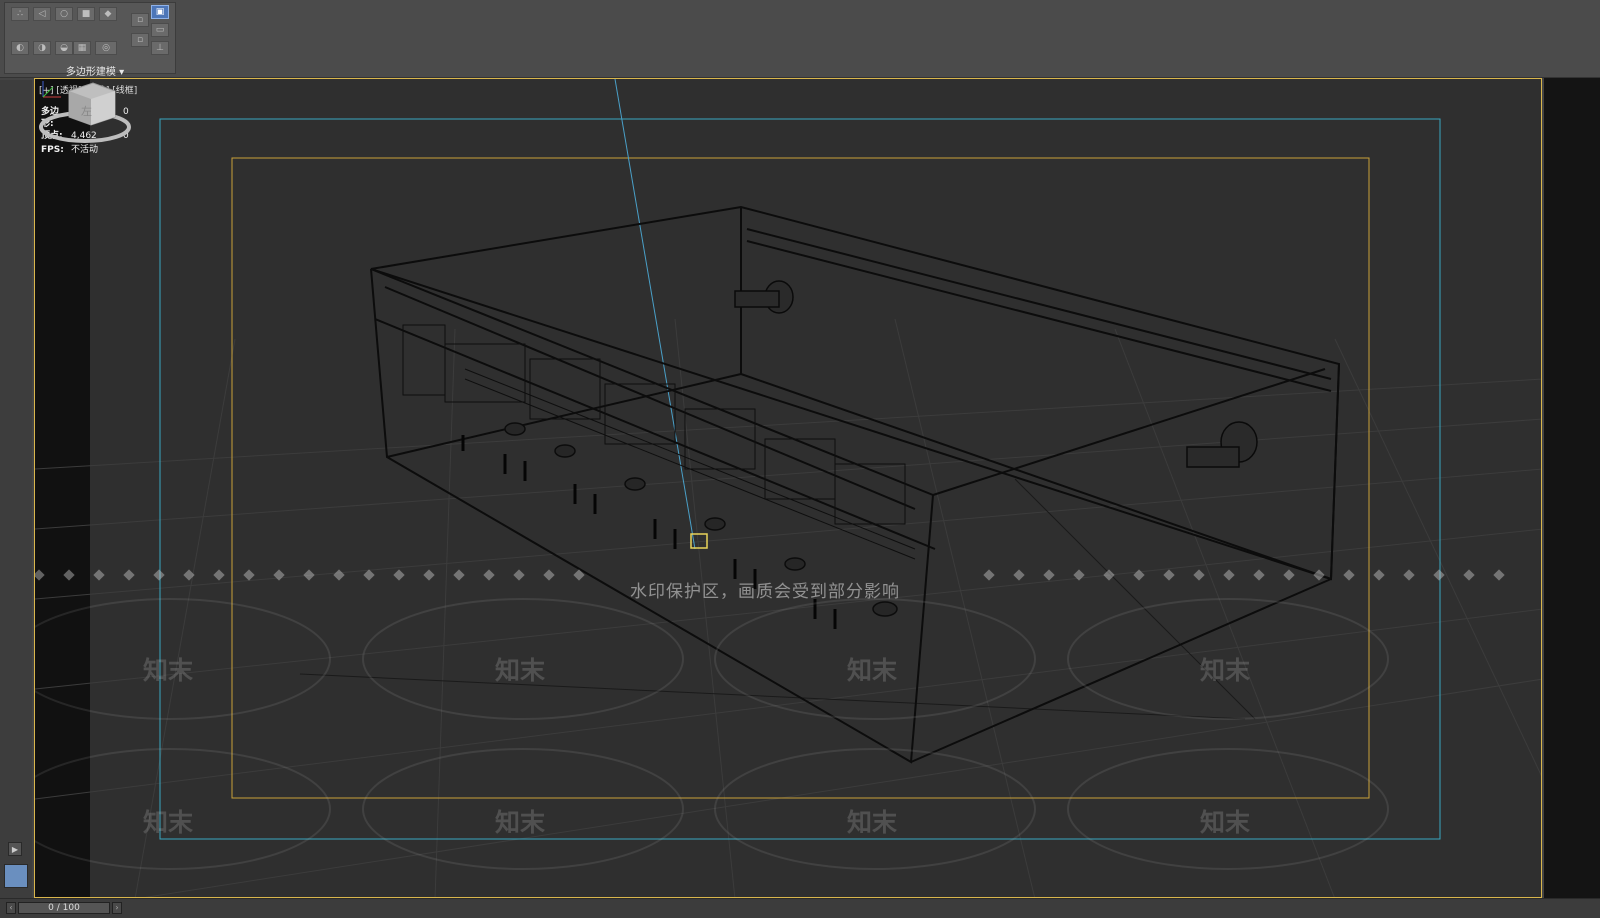 The width and height of the screenshot is (1600, 918). What do you see at coordinates (140, 40) in the screenshot?
I see `panel-b-icon: ▫` at bounding box center [140, 40].